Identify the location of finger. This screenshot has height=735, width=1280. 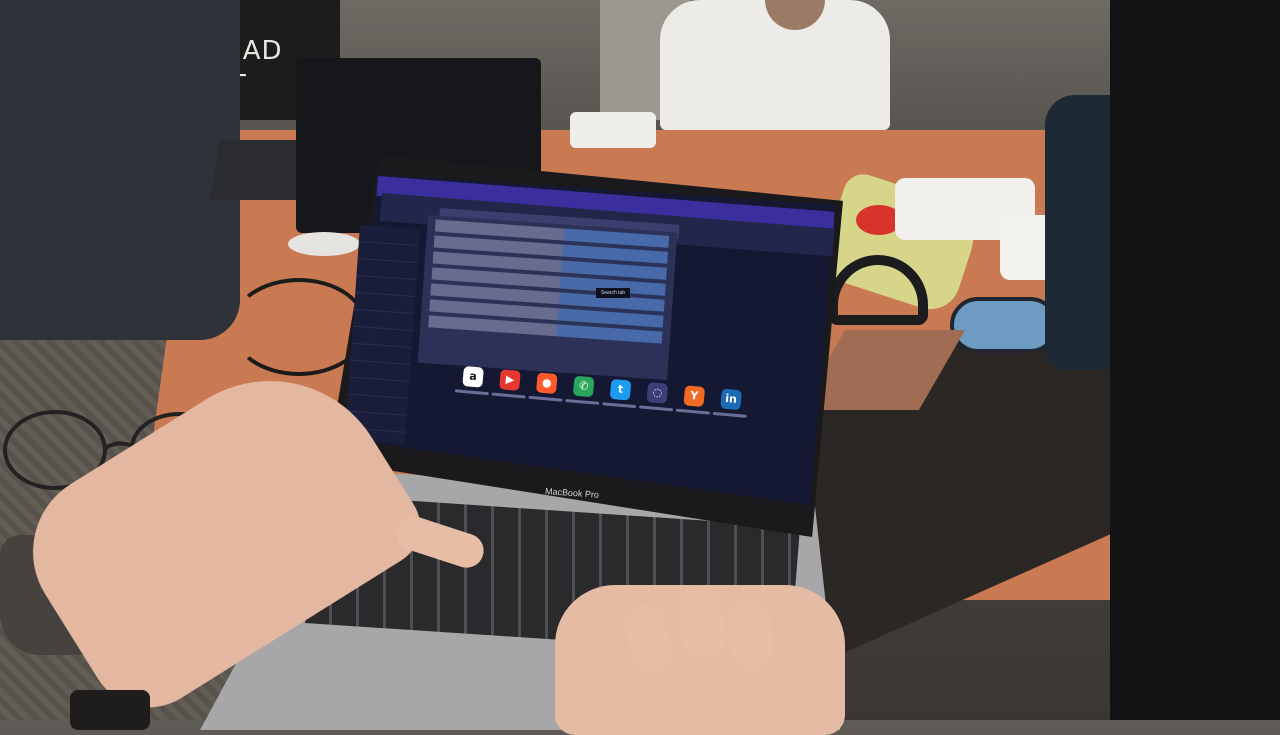
(751, 635).